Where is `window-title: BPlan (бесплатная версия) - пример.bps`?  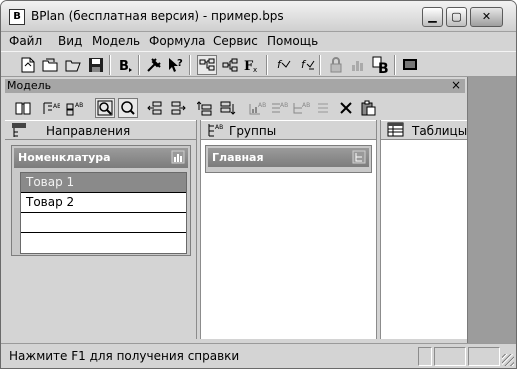
window-title: BPlan (бесплатная версия) - пример.bps is located at coordinates (157, 16).